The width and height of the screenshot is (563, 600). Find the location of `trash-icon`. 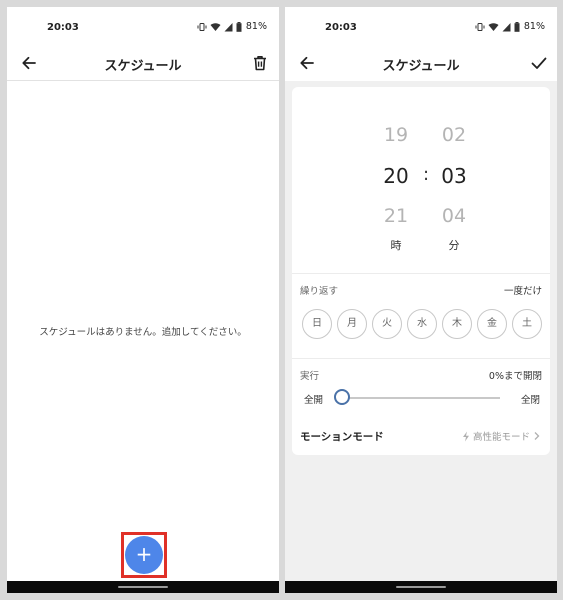

trash-icon is located at coordinates (260, 63).